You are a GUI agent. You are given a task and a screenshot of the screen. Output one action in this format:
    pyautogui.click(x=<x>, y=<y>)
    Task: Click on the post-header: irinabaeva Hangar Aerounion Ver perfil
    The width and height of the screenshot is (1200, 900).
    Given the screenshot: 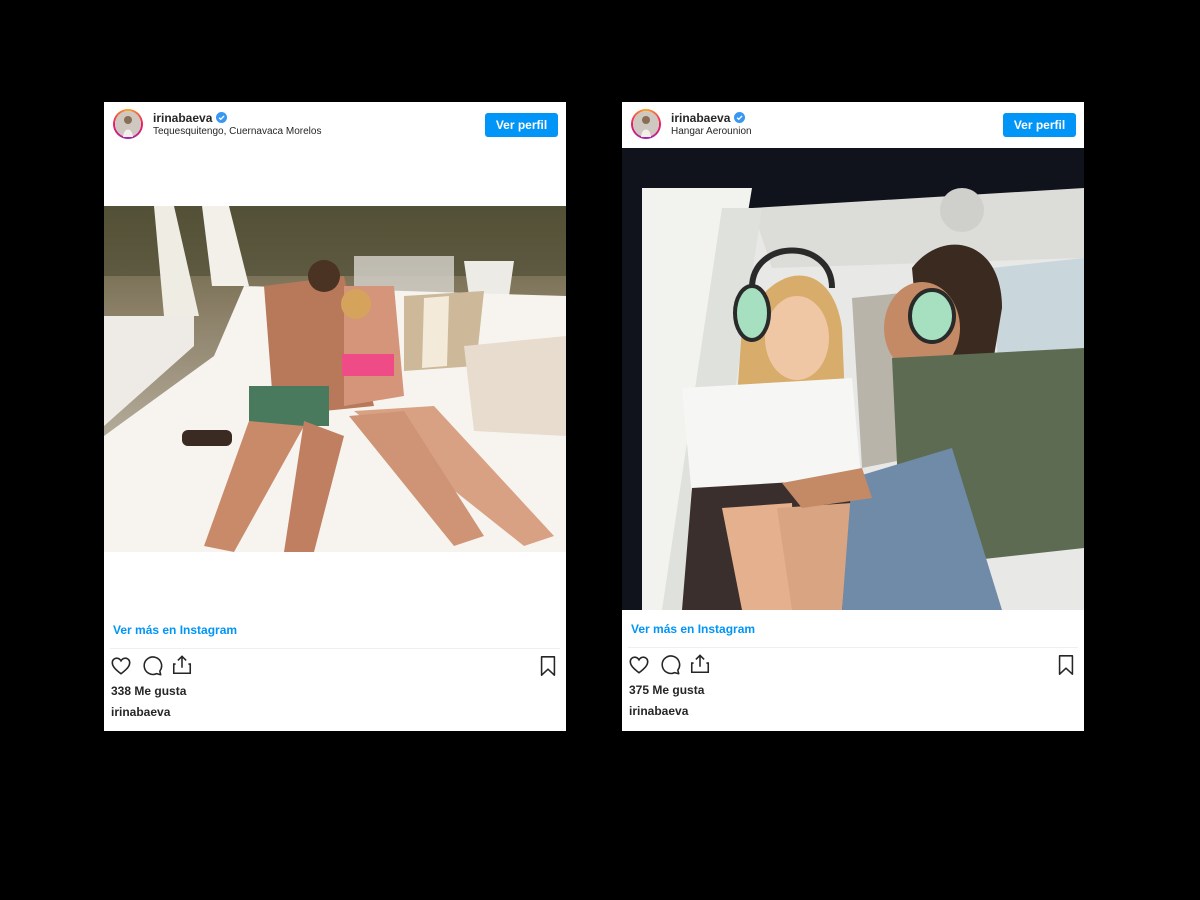 What is the action you would take?
    pyautogui.click(x=853, y=125)
    